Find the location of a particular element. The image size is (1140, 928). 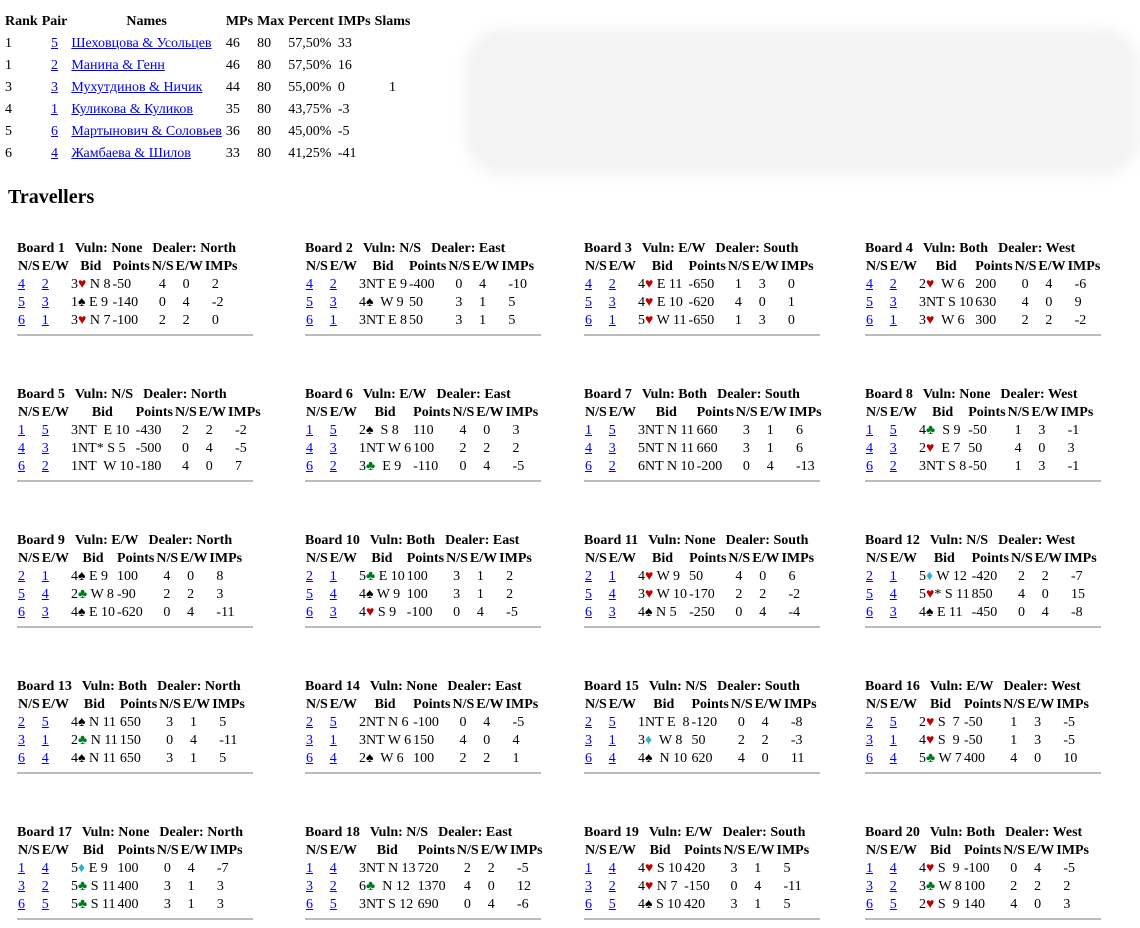

pair-link: 5 is located at coordinates (54, 43).